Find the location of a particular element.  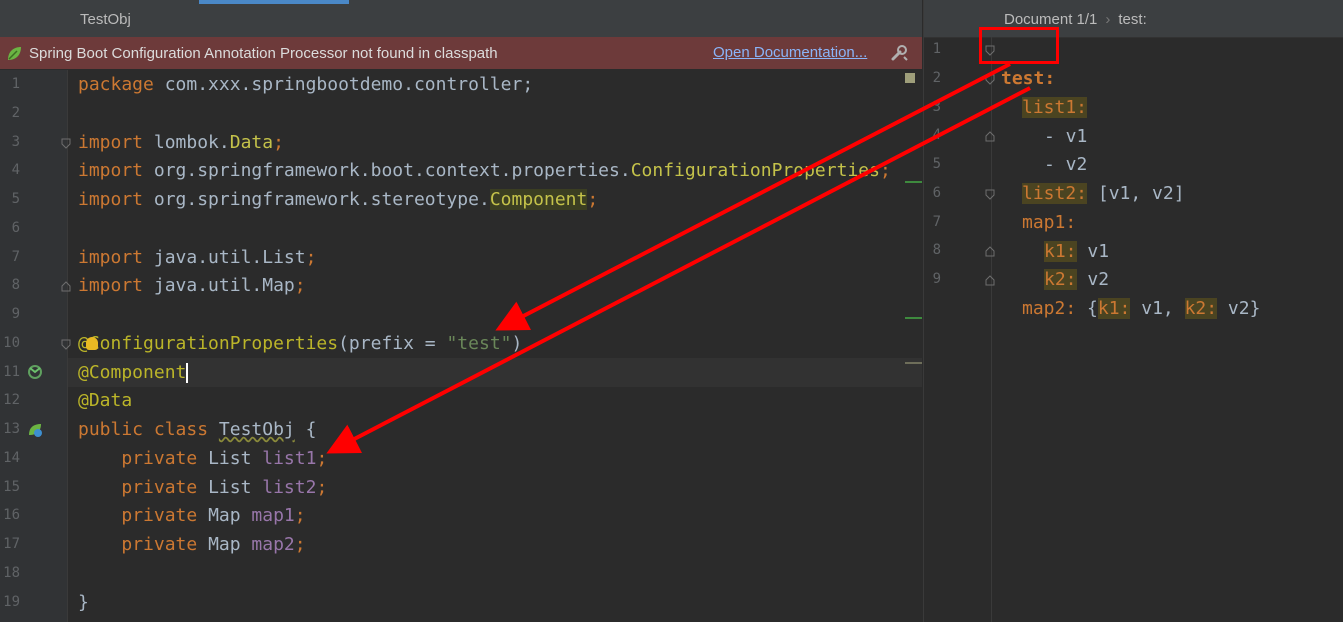

annotation-highlight-box is located at coordinates (1019, 45).